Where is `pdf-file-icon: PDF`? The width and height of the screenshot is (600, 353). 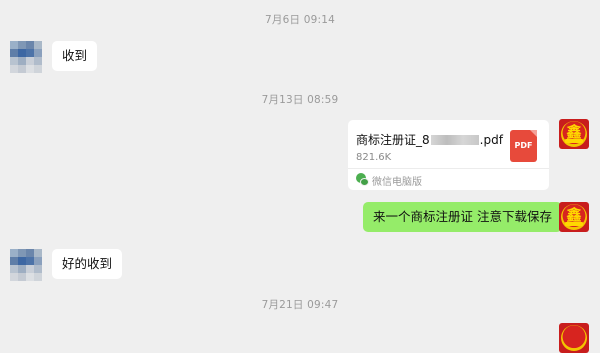
pdf-file-icon: PDF is located at coordinates (523, 146).